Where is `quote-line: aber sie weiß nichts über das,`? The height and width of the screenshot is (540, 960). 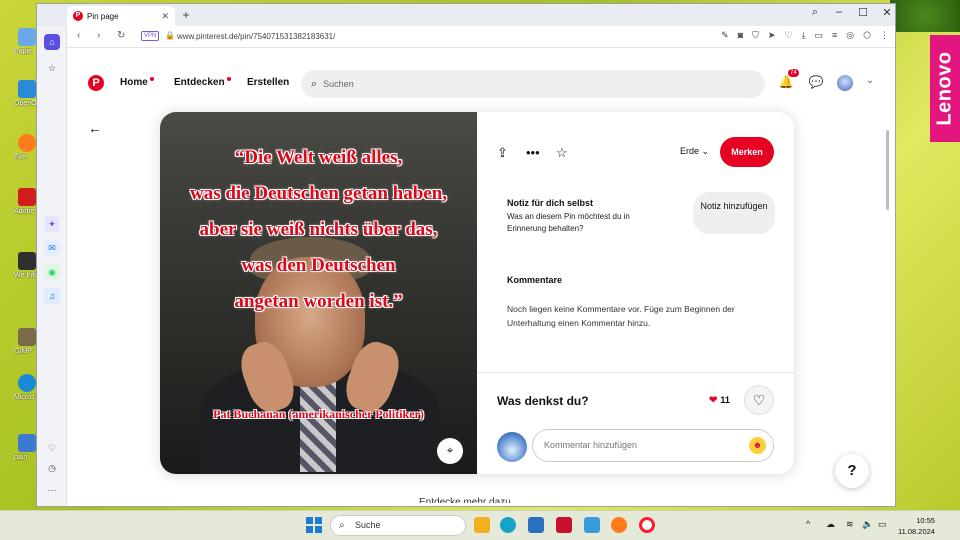 quote-line: aber sie weiß nichts über das, is located at coordinates (318, 229).